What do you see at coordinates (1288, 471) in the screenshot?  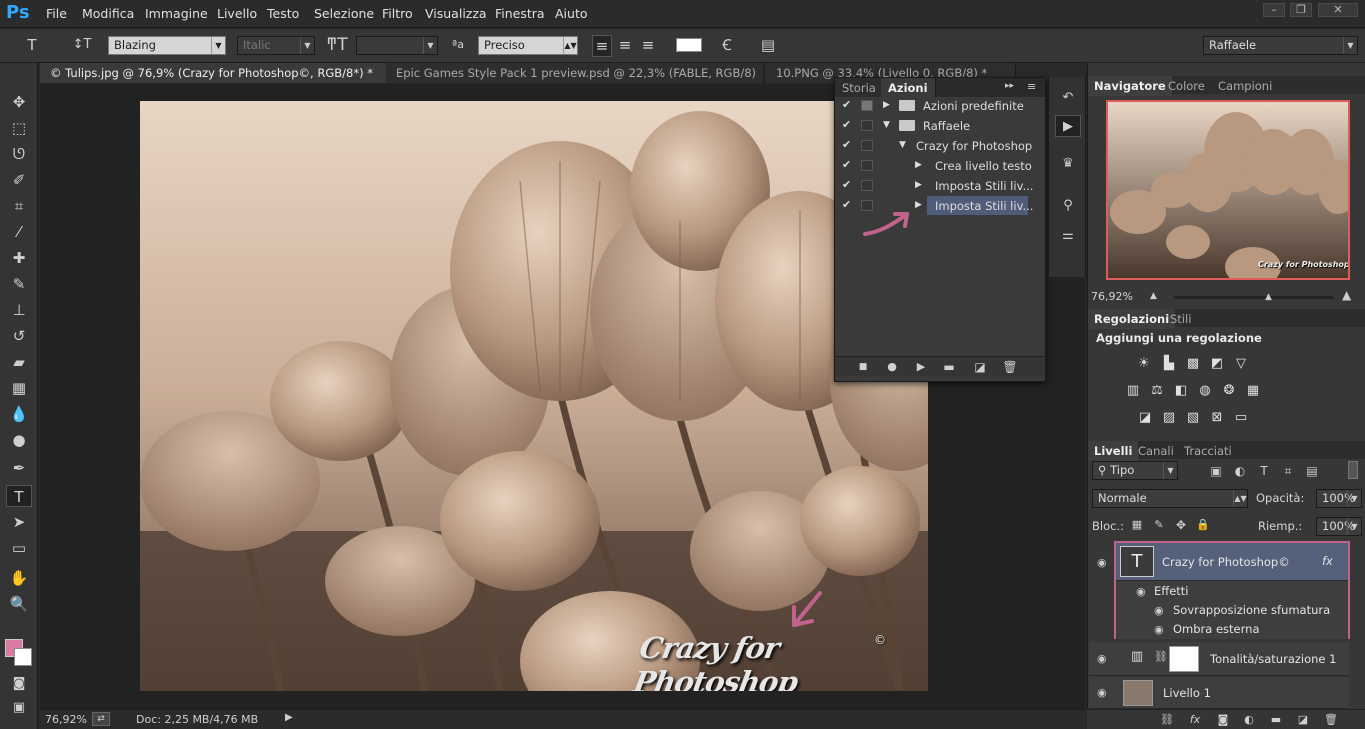 I see `filter-shape-icon: ⌗` at bounding box center [1288, 471].